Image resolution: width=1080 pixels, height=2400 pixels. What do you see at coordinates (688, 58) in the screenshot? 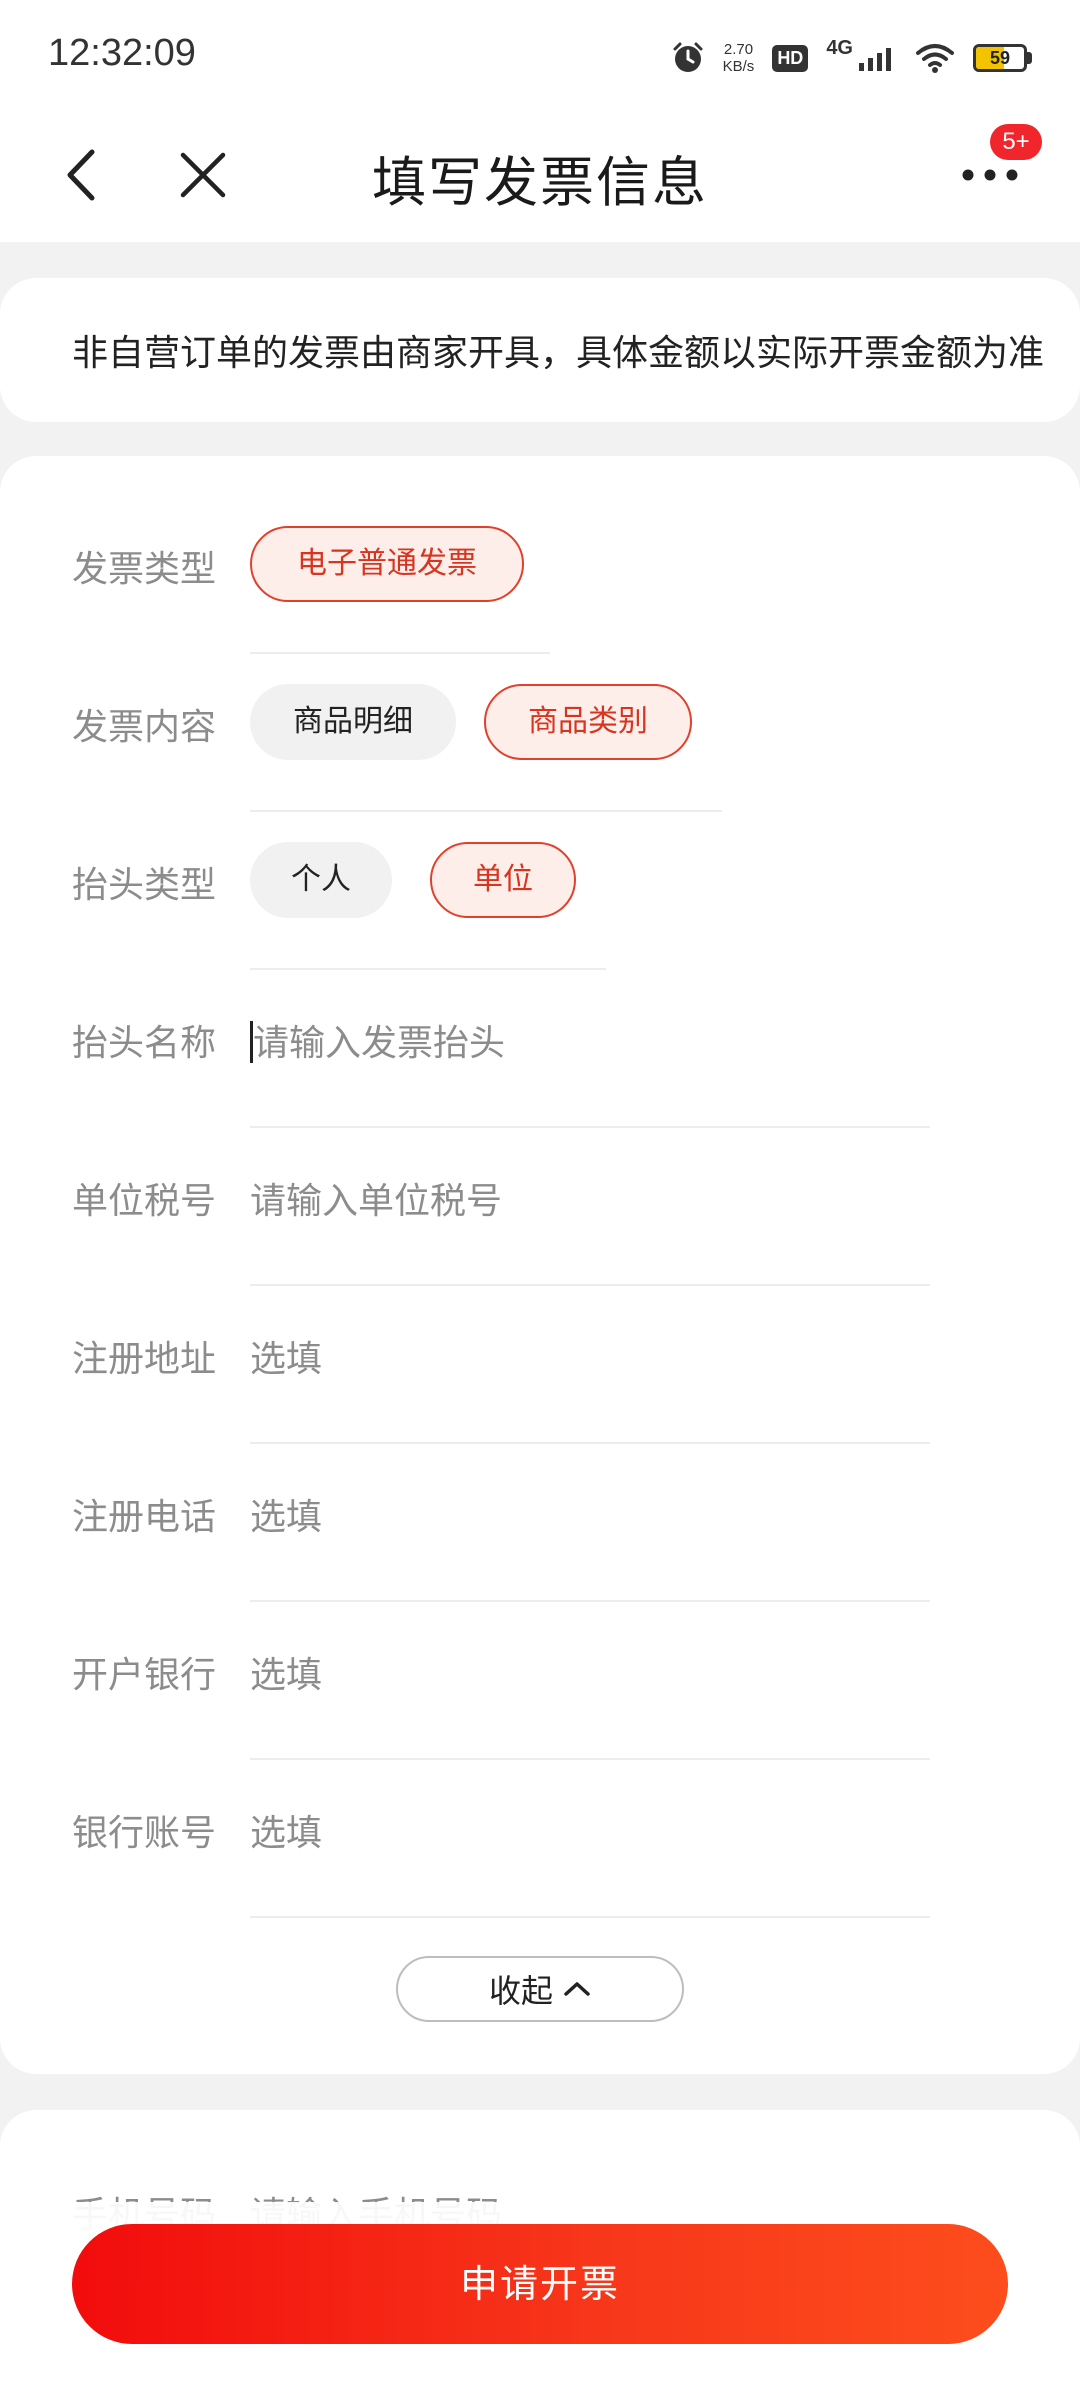
I see `alarm-icon` at bounding box center [688, 58].